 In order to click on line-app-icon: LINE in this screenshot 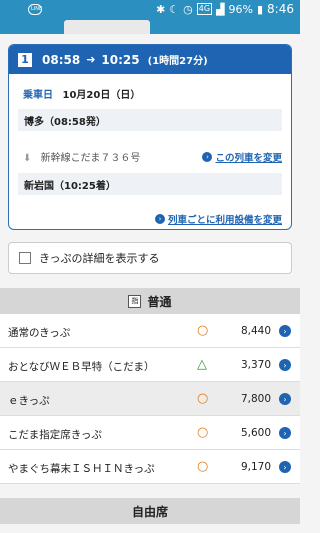, I will do `click(35, 9)`.